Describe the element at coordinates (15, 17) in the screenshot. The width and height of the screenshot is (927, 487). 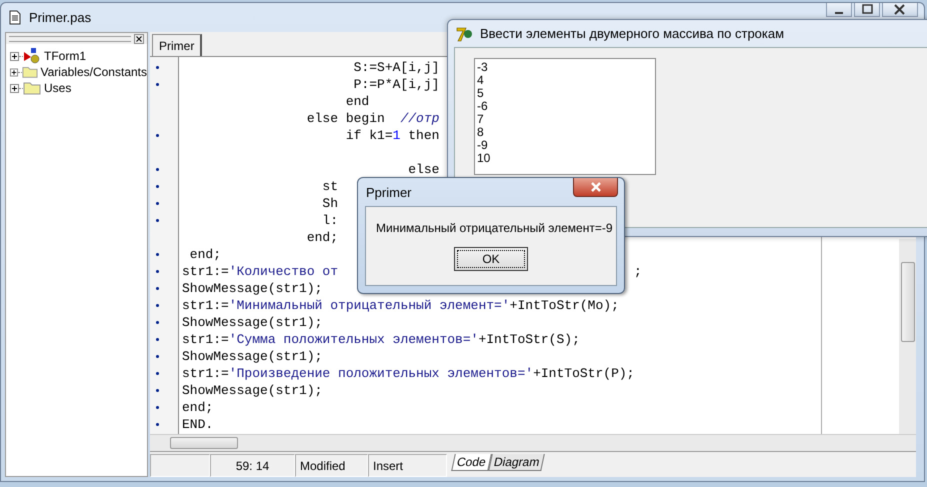
I see `document-icon` at that location.